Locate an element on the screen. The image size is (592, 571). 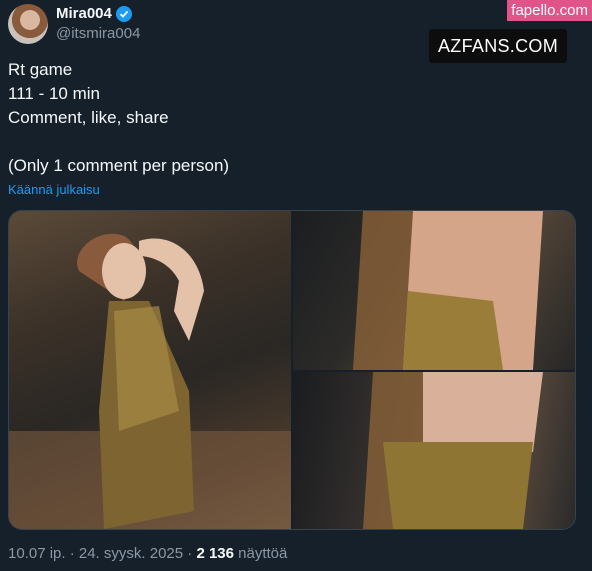
author-name-row: Mira004 is located at coordinates (94, 13).